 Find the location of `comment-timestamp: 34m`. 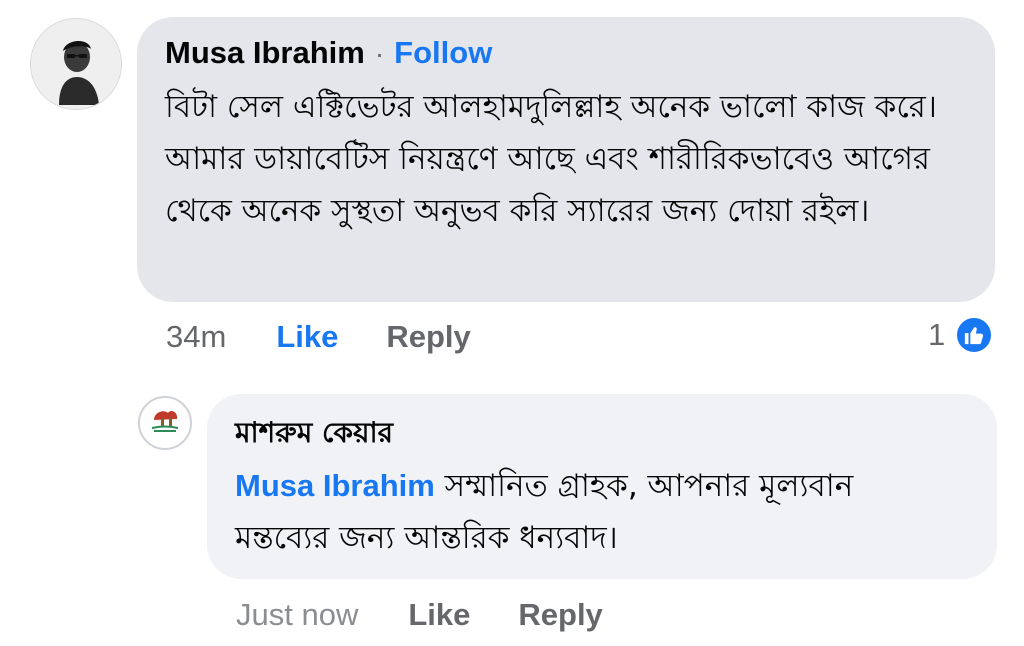

comment-timestamp: 34m is located at coordinates (196, 337).